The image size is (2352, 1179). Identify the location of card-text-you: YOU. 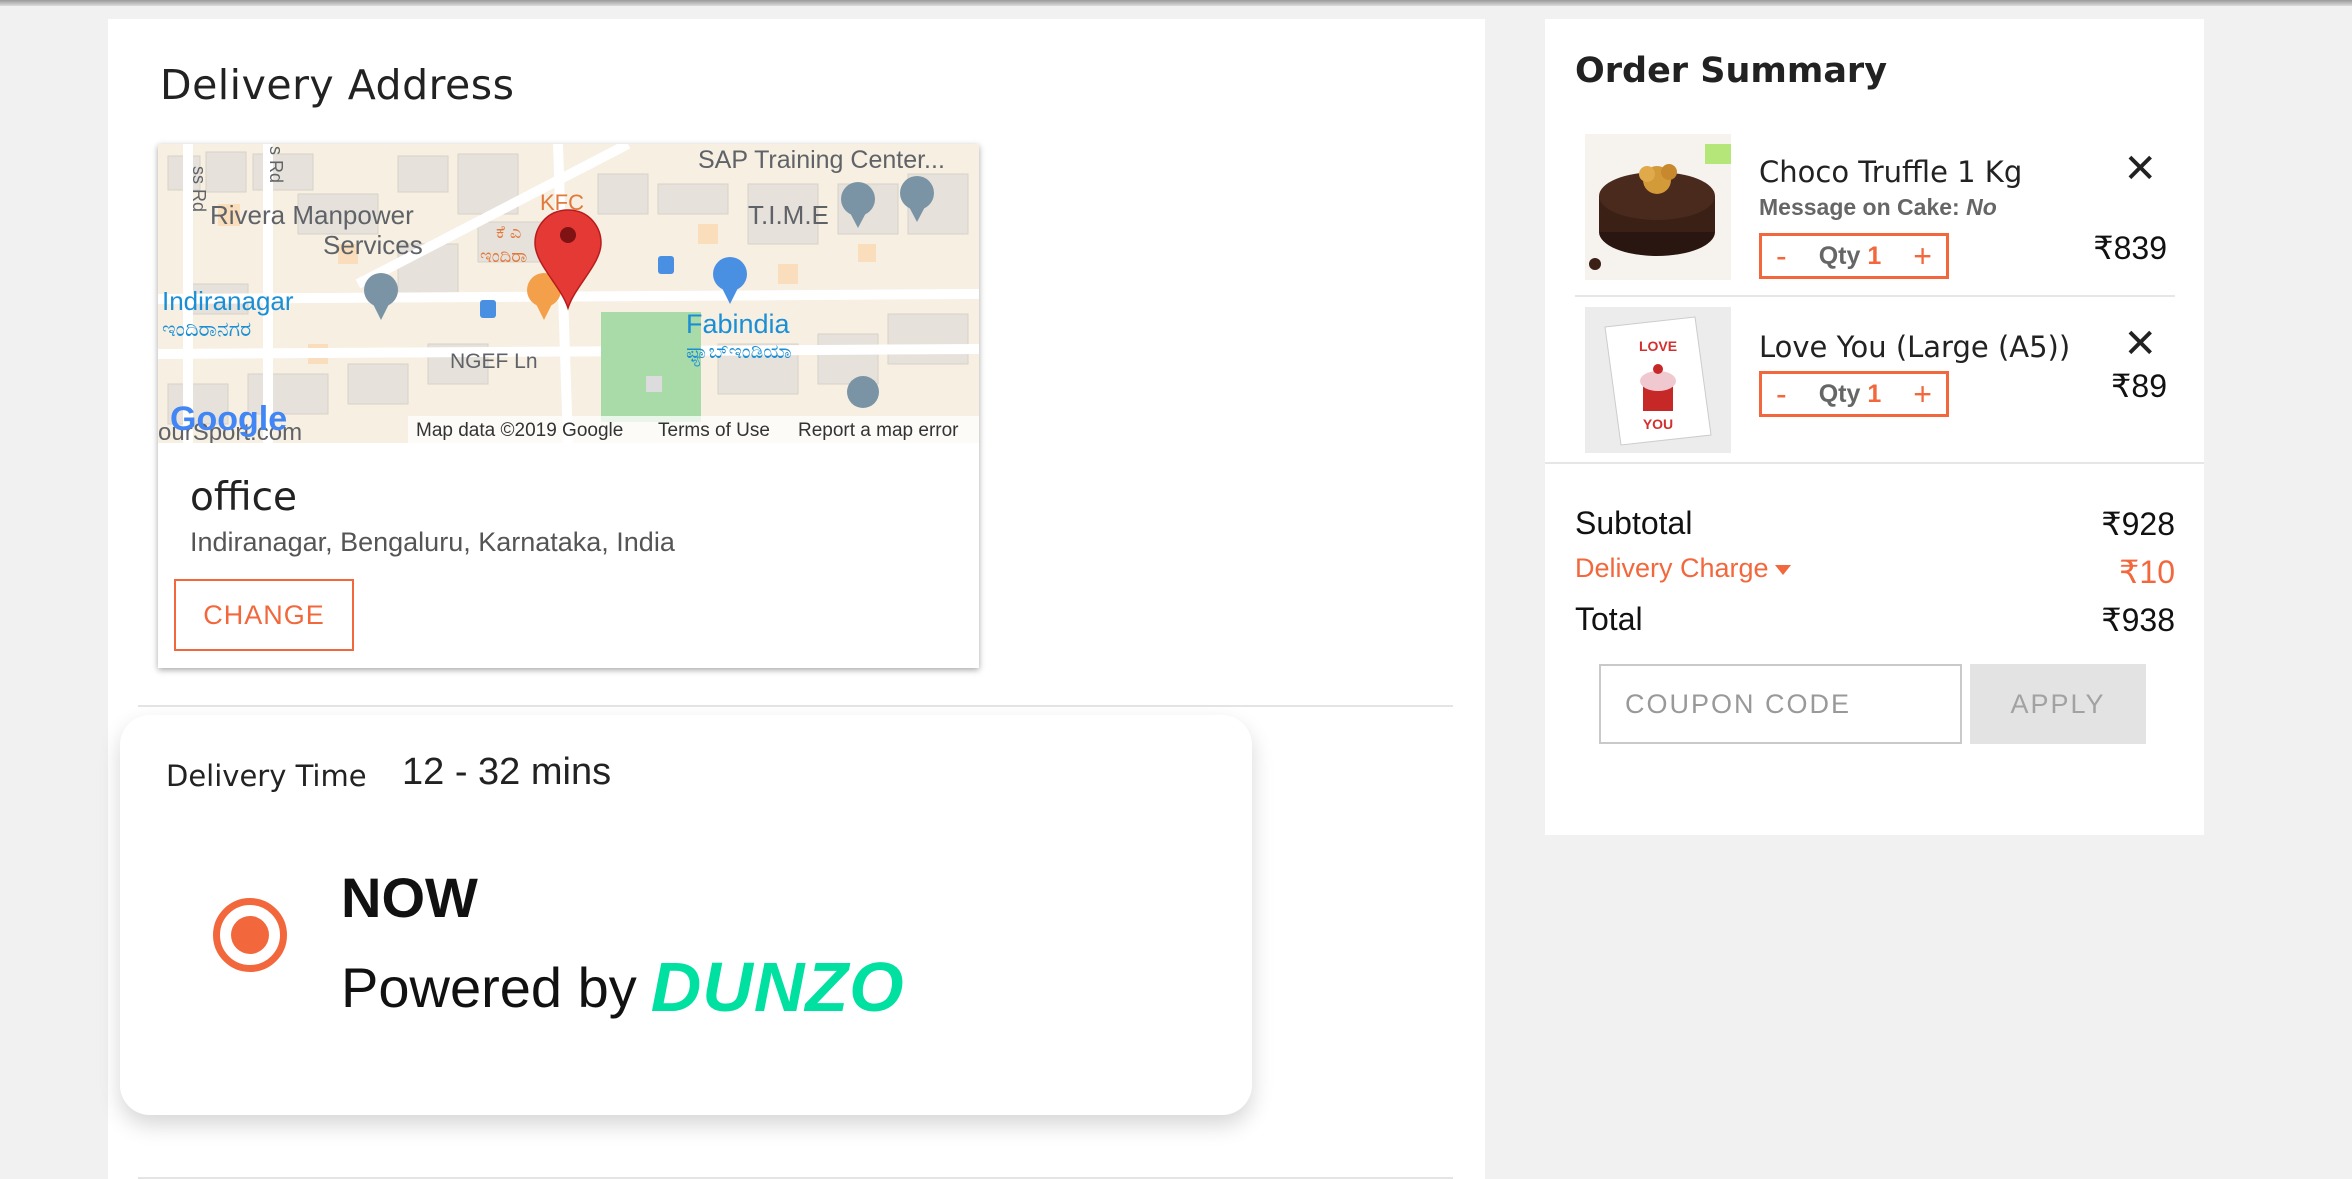
(1658, 424).